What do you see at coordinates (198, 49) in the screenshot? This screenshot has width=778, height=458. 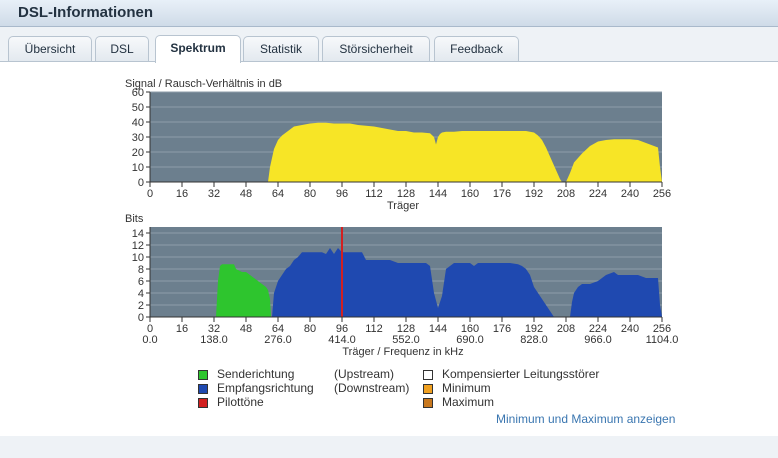 I see `tab-spektrum: Spektrum` at bounding box center [198, 49].